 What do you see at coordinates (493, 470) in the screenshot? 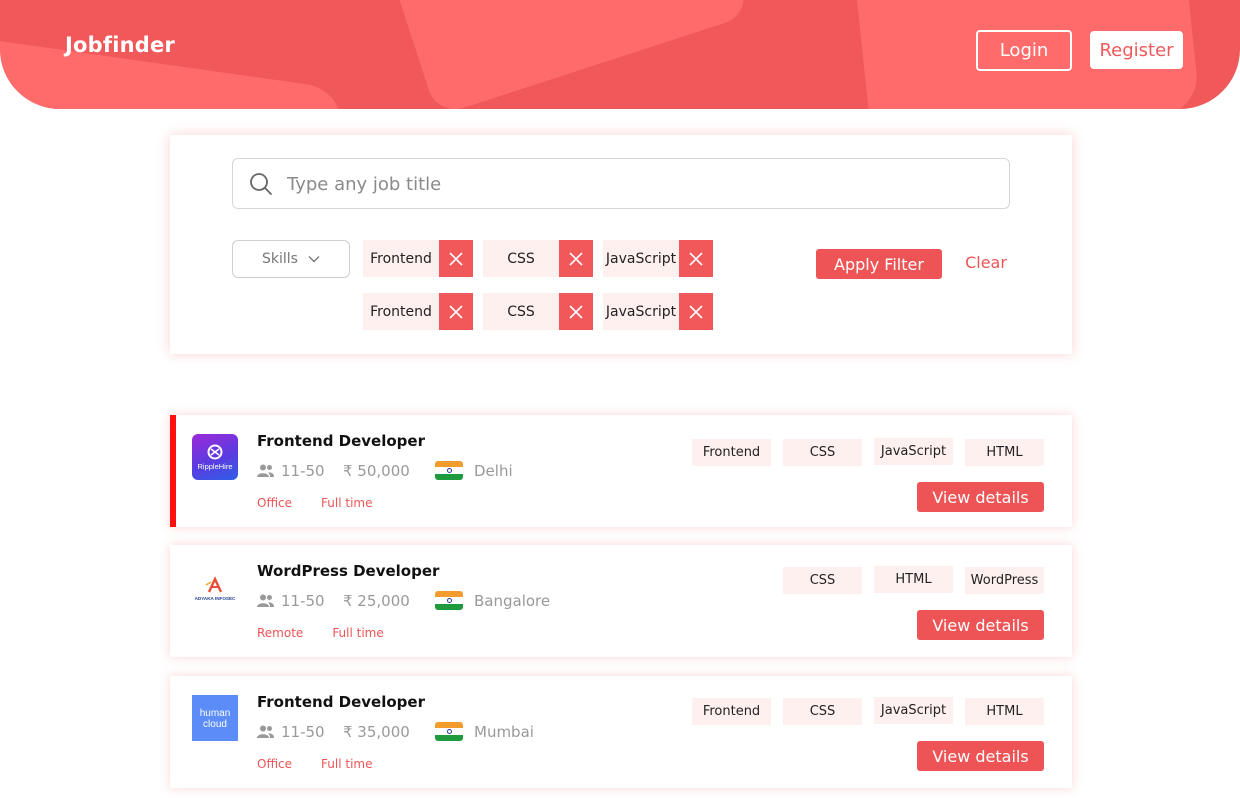
I see `location-name: Delhi` at bounding box center [493, 470].